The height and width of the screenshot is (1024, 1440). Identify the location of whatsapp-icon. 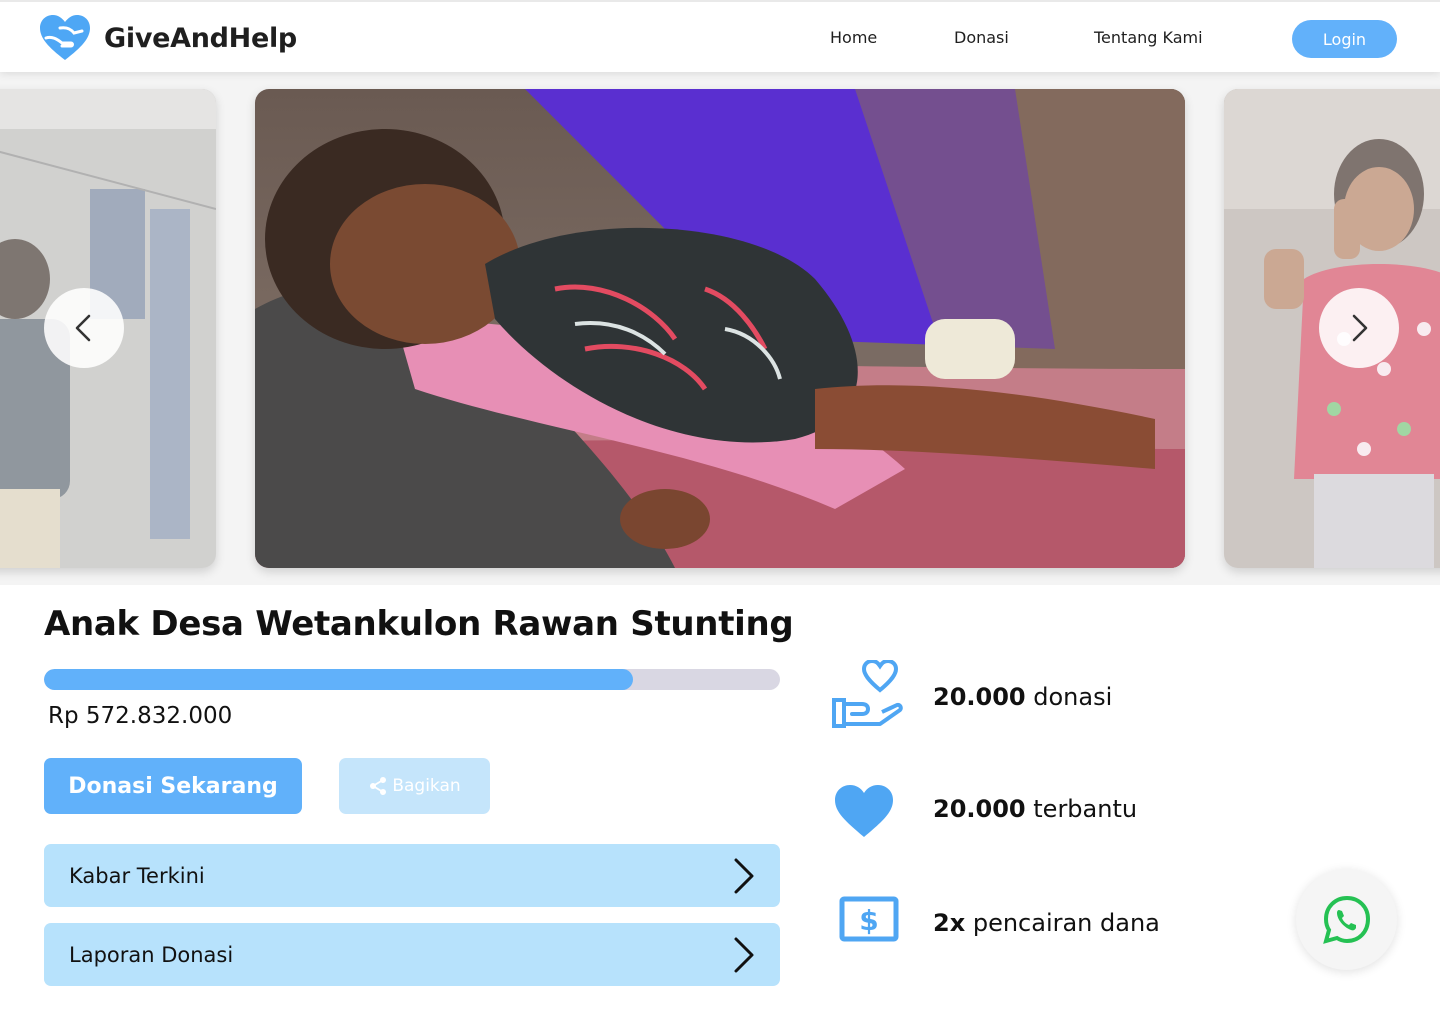
(1346, 919).